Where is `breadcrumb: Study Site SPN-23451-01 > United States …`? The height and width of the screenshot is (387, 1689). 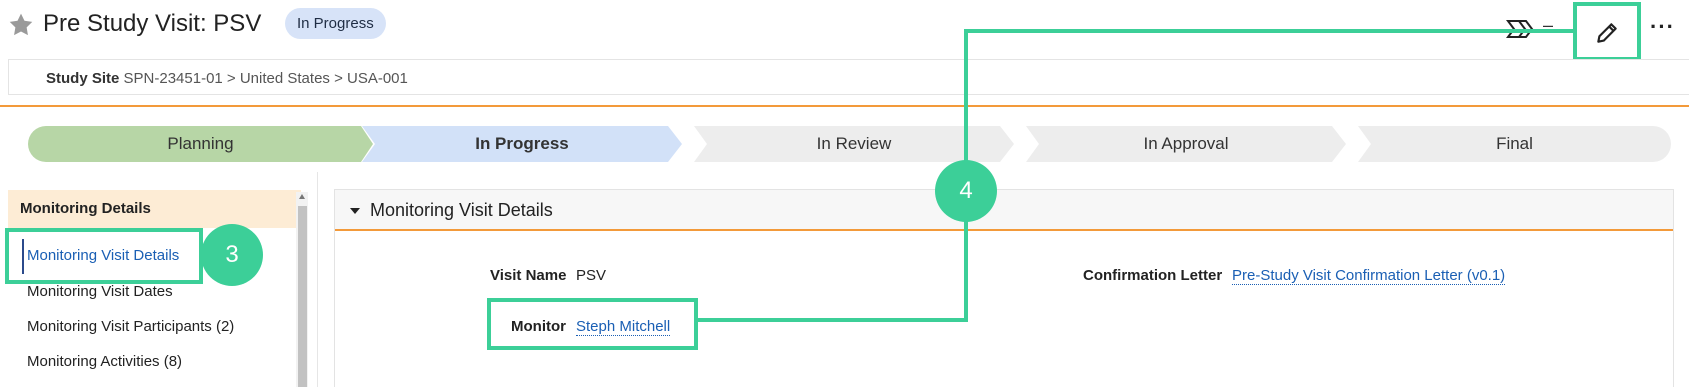 breadcrumb: Study Site SPN-23451-01 > United States … is located at coordinates (848, 77).